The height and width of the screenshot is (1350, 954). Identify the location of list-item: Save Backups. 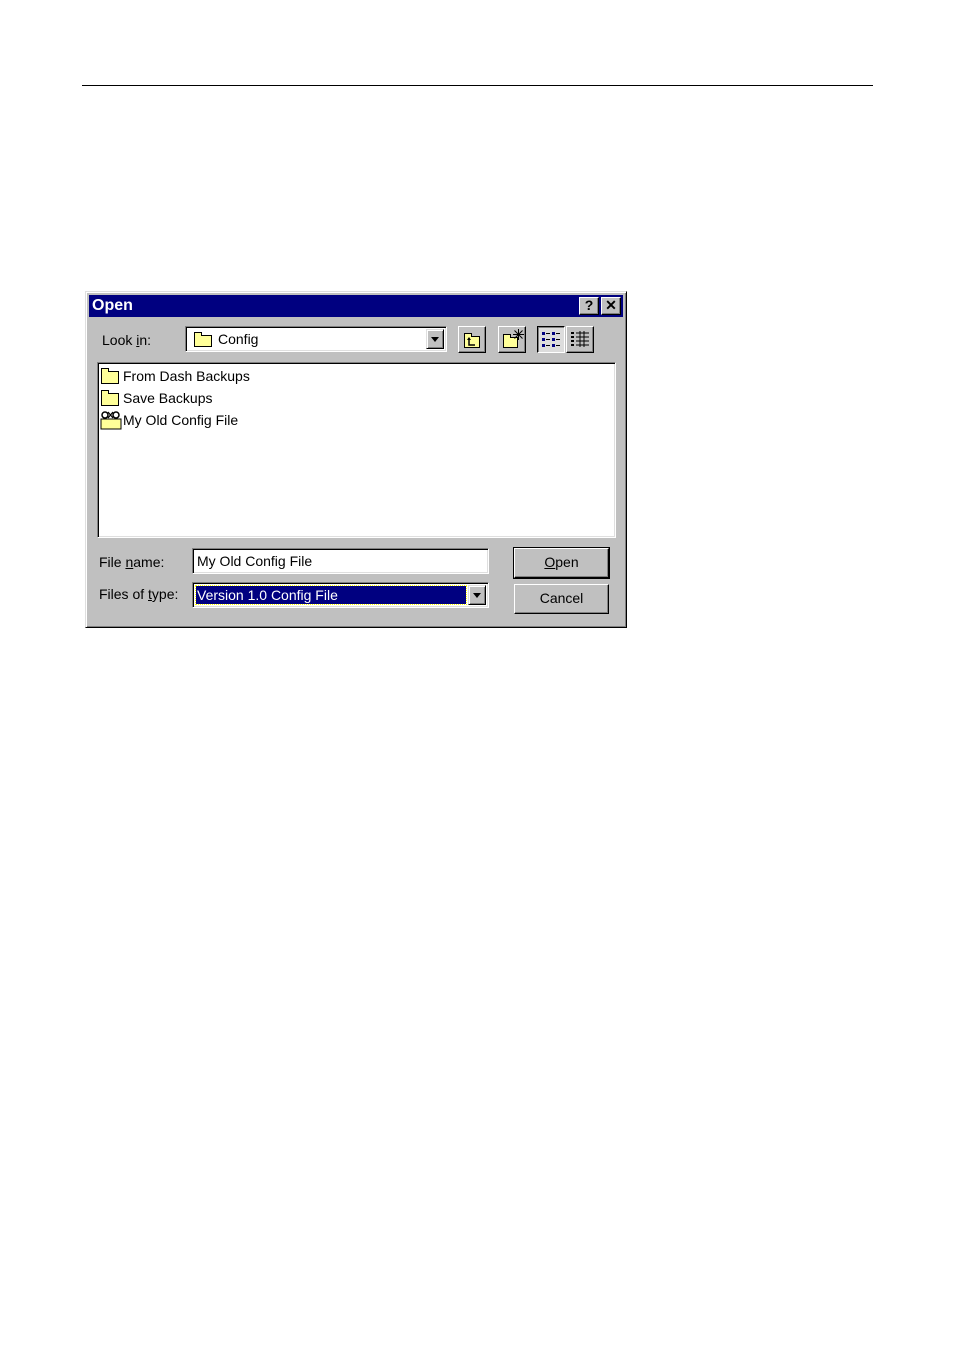
(200, 398).